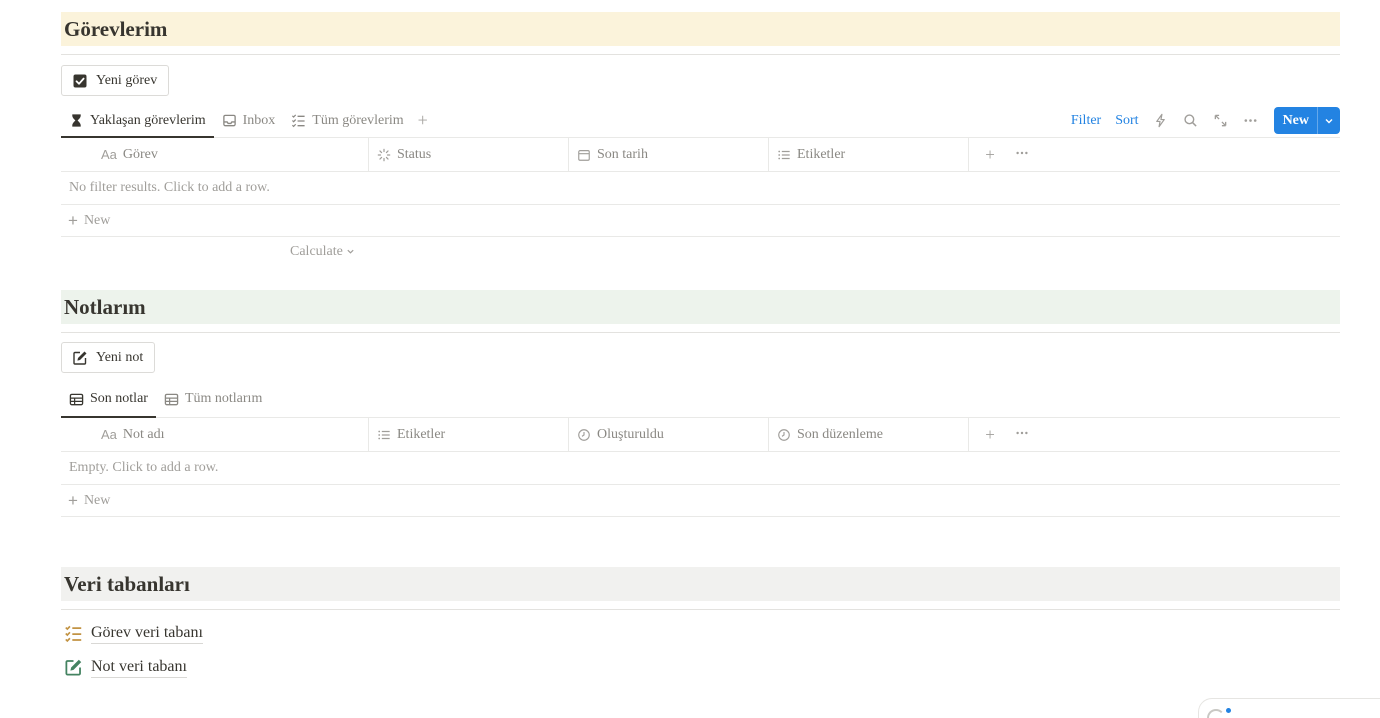 This screenshot has width=1380, height=718. I want to click on new-note-button: Yeni not, so click(108, 357).